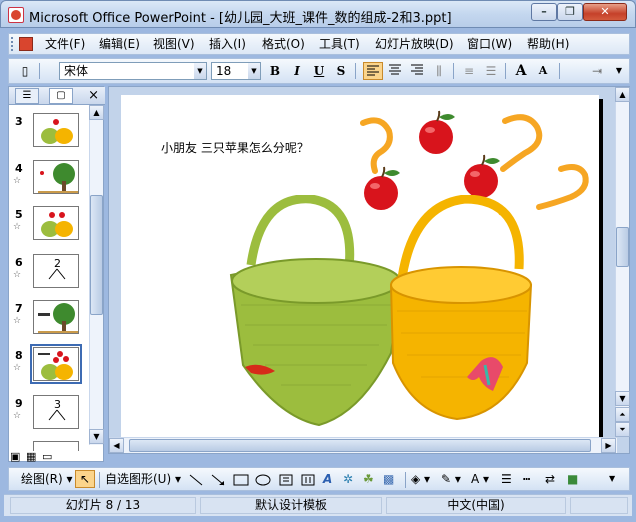 The image size is (636, 522). I want to click on slideshow-icon: ▭, so click(47, 456).